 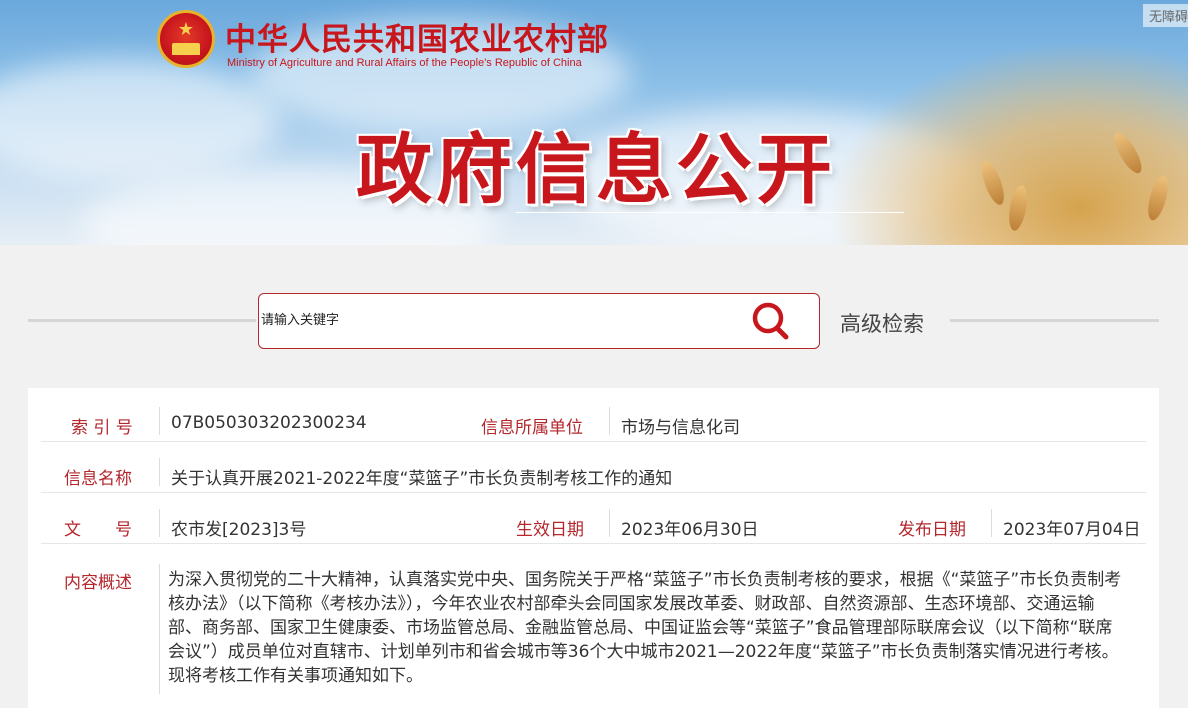 What do you see at coordinates (98, 479) in the screenshot?
I see `name-label: 信息名称` at bounding box center [98, 479].